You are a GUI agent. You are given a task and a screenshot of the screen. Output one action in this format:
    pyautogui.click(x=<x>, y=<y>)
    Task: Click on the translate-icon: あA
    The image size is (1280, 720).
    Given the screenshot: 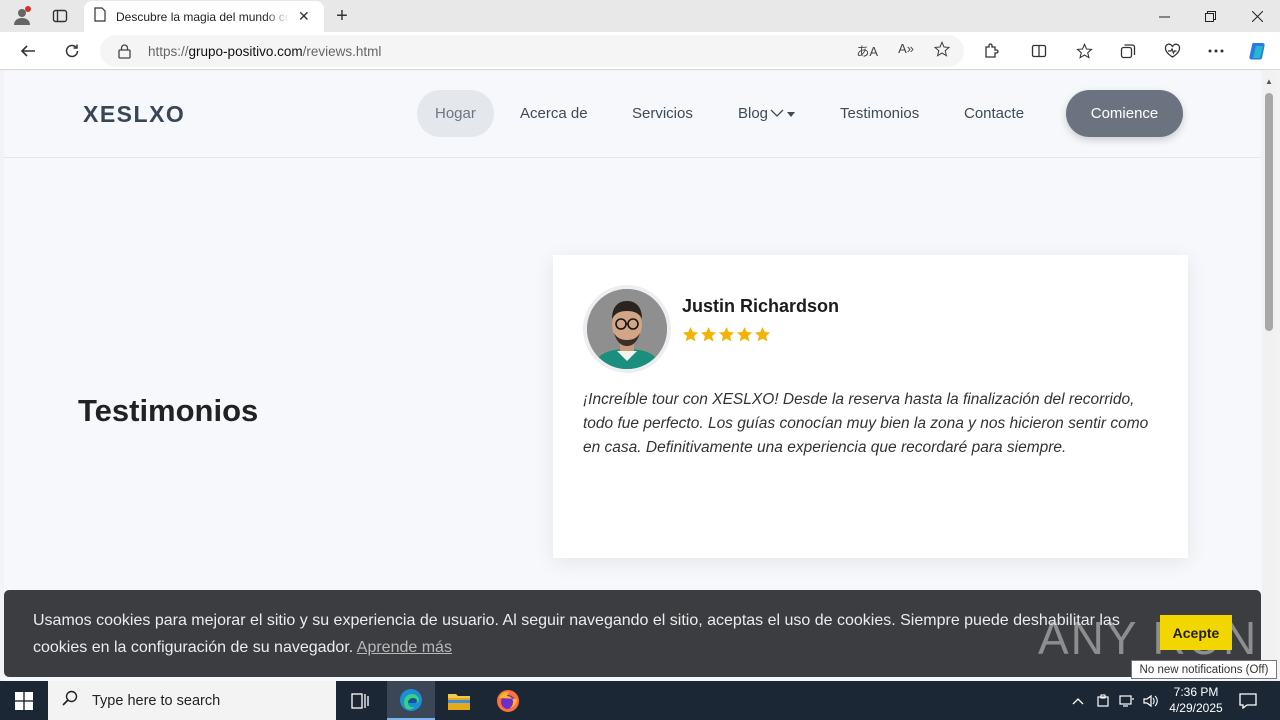 What is the action you would take?
    pyautogui.click(x=867, y=51)
    